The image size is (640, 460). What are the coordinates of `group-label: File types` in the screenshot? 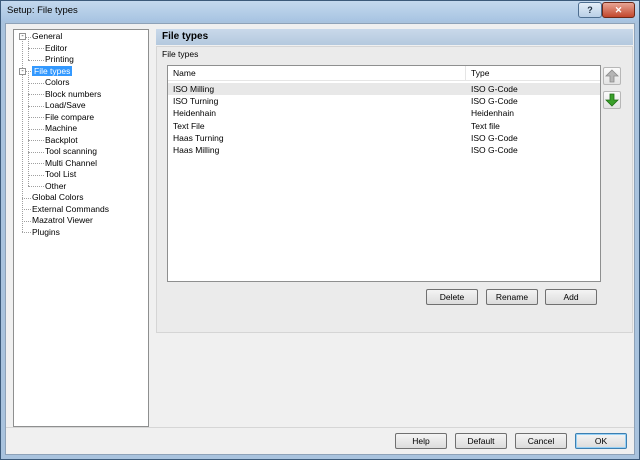 It's located at (180, 54).